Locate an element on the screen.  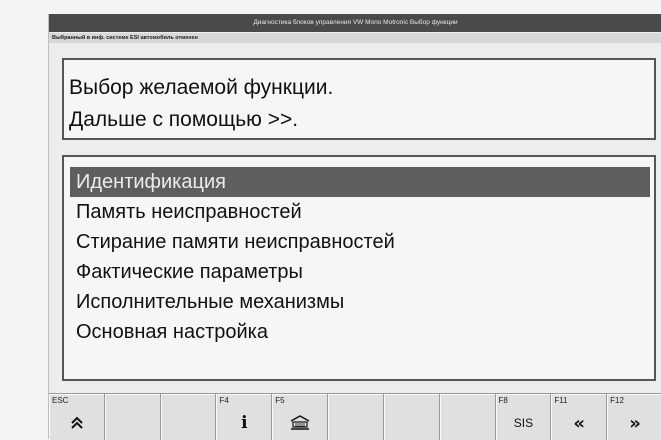
menu-item-basic-setting: Основная настройка is located at coordinates (360, 332).